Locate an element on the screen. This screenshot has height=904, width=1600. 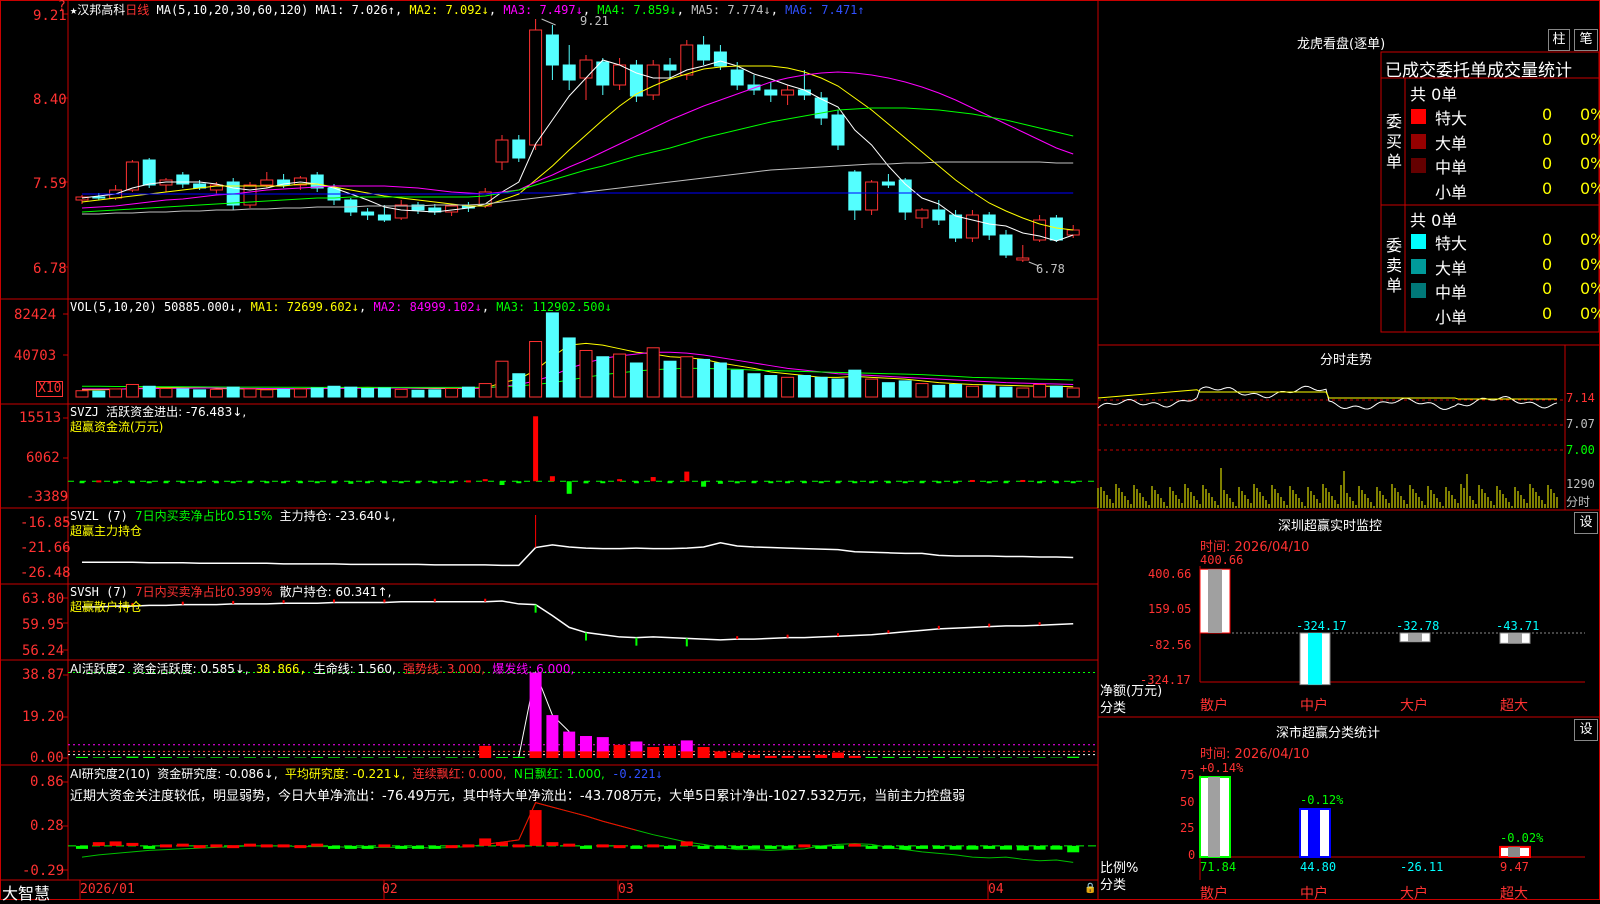
sz-bar-value: -324.17 is located at coordinates (1321, 626).